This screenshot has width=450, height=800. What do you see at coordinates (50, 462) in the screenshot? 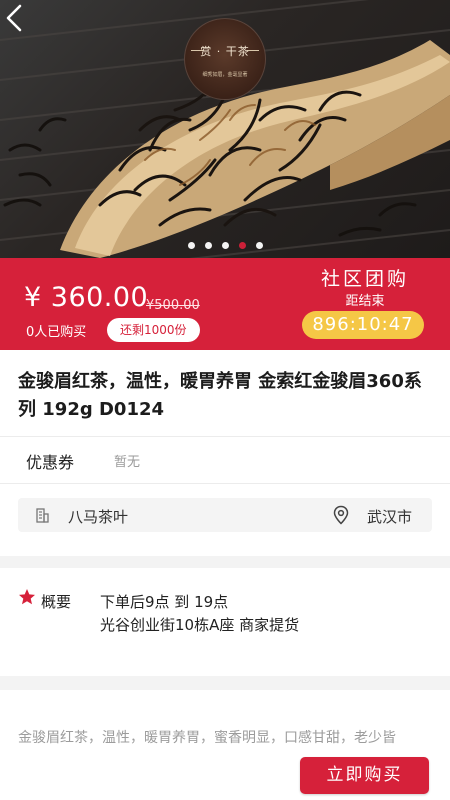
I see `coupon-label: 优惠券` at bounding box center [50, 462].